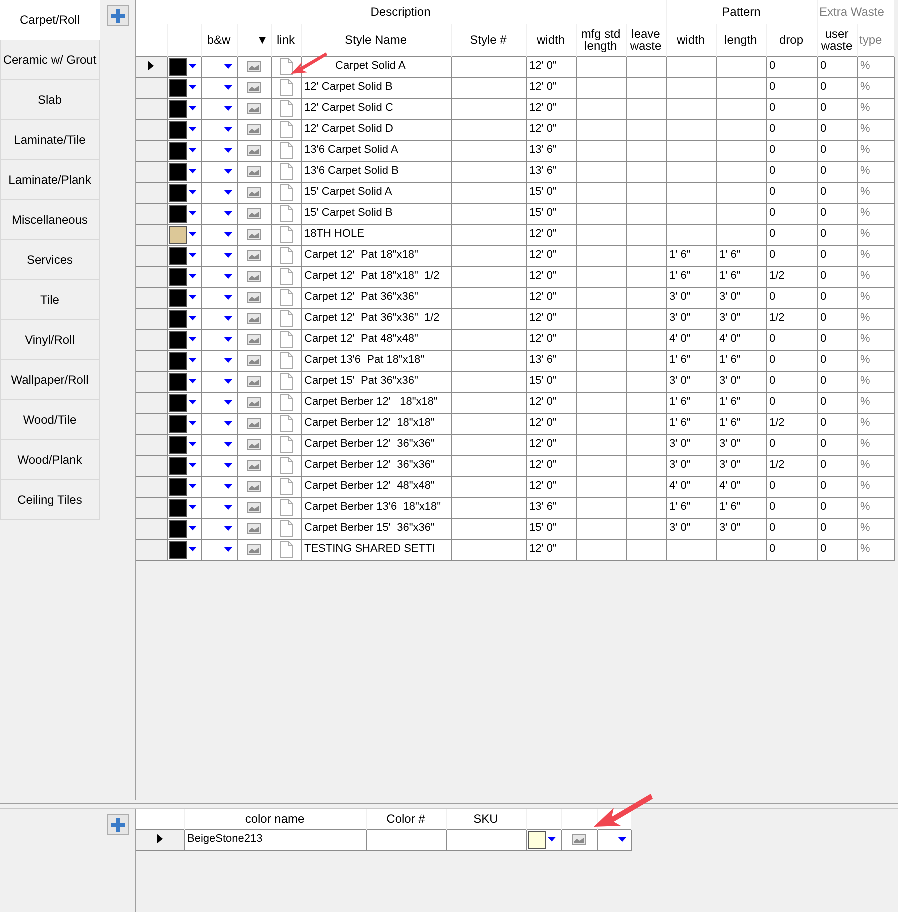  I want to click on tab: Ceramic w/ Grout, so click(50, 60).